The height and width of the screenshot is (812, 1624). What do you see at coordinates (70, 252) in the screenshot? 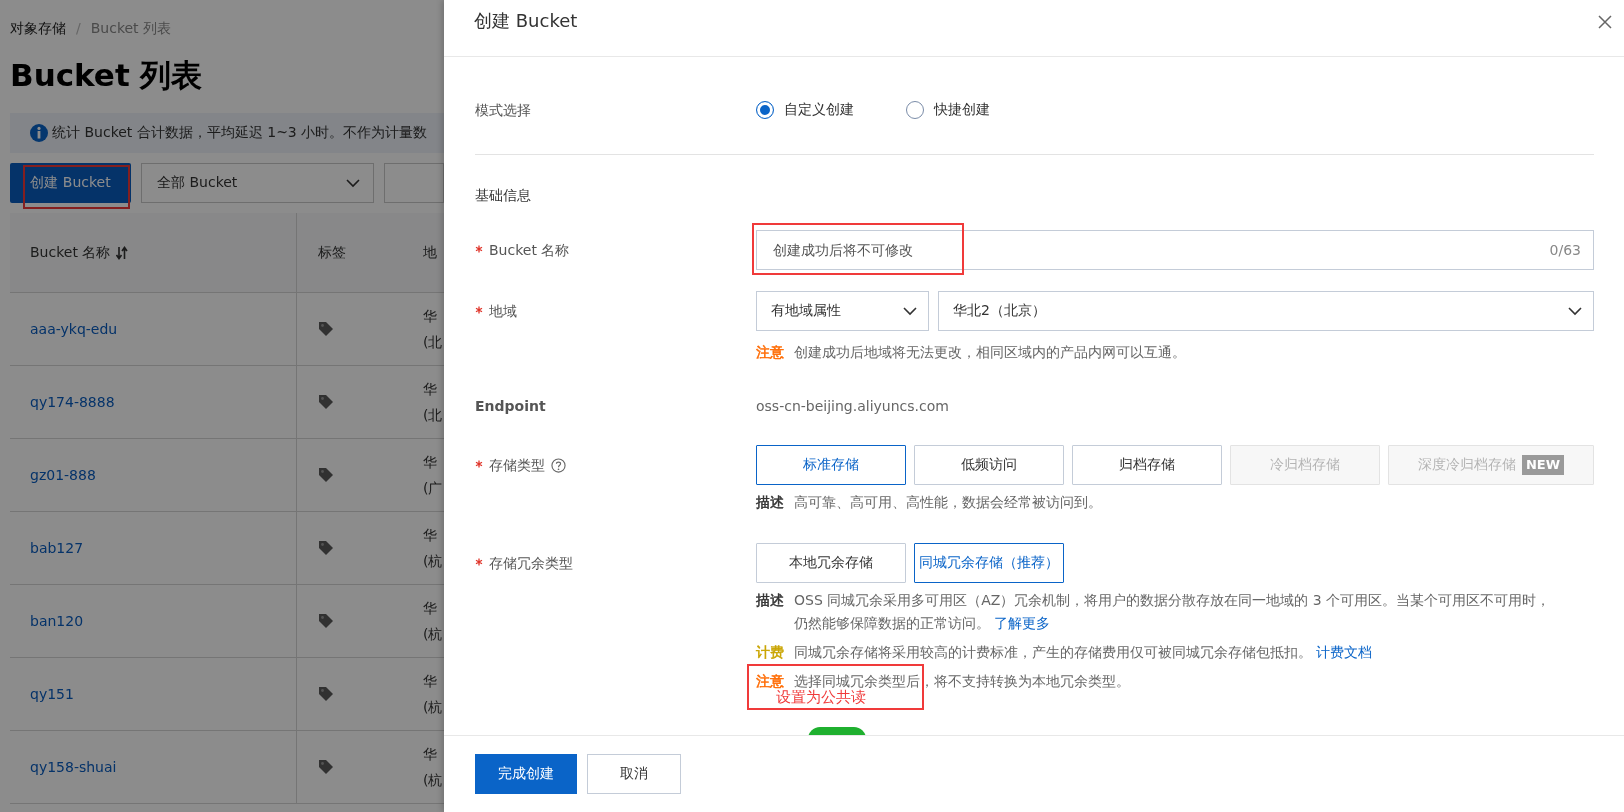
I see `column-header: Bucket 名称` at bounding box center [70, 252].